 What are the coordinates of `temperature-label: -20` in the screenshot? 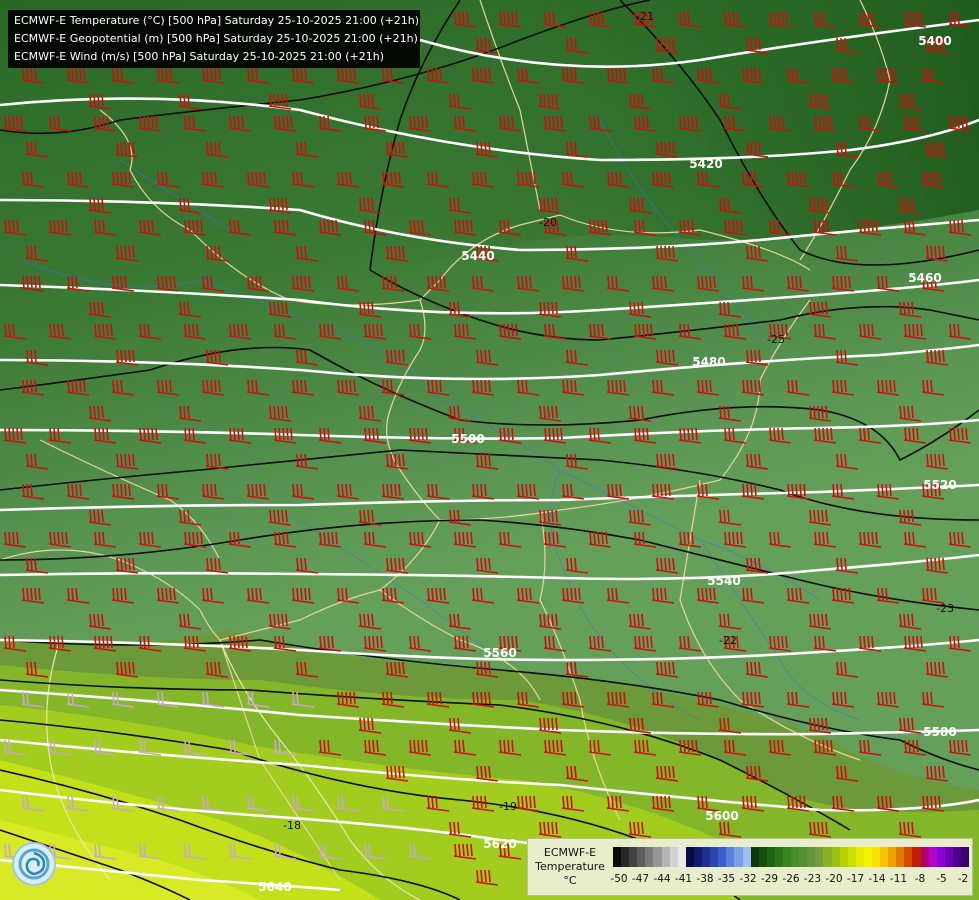 It's located at (548, 222).